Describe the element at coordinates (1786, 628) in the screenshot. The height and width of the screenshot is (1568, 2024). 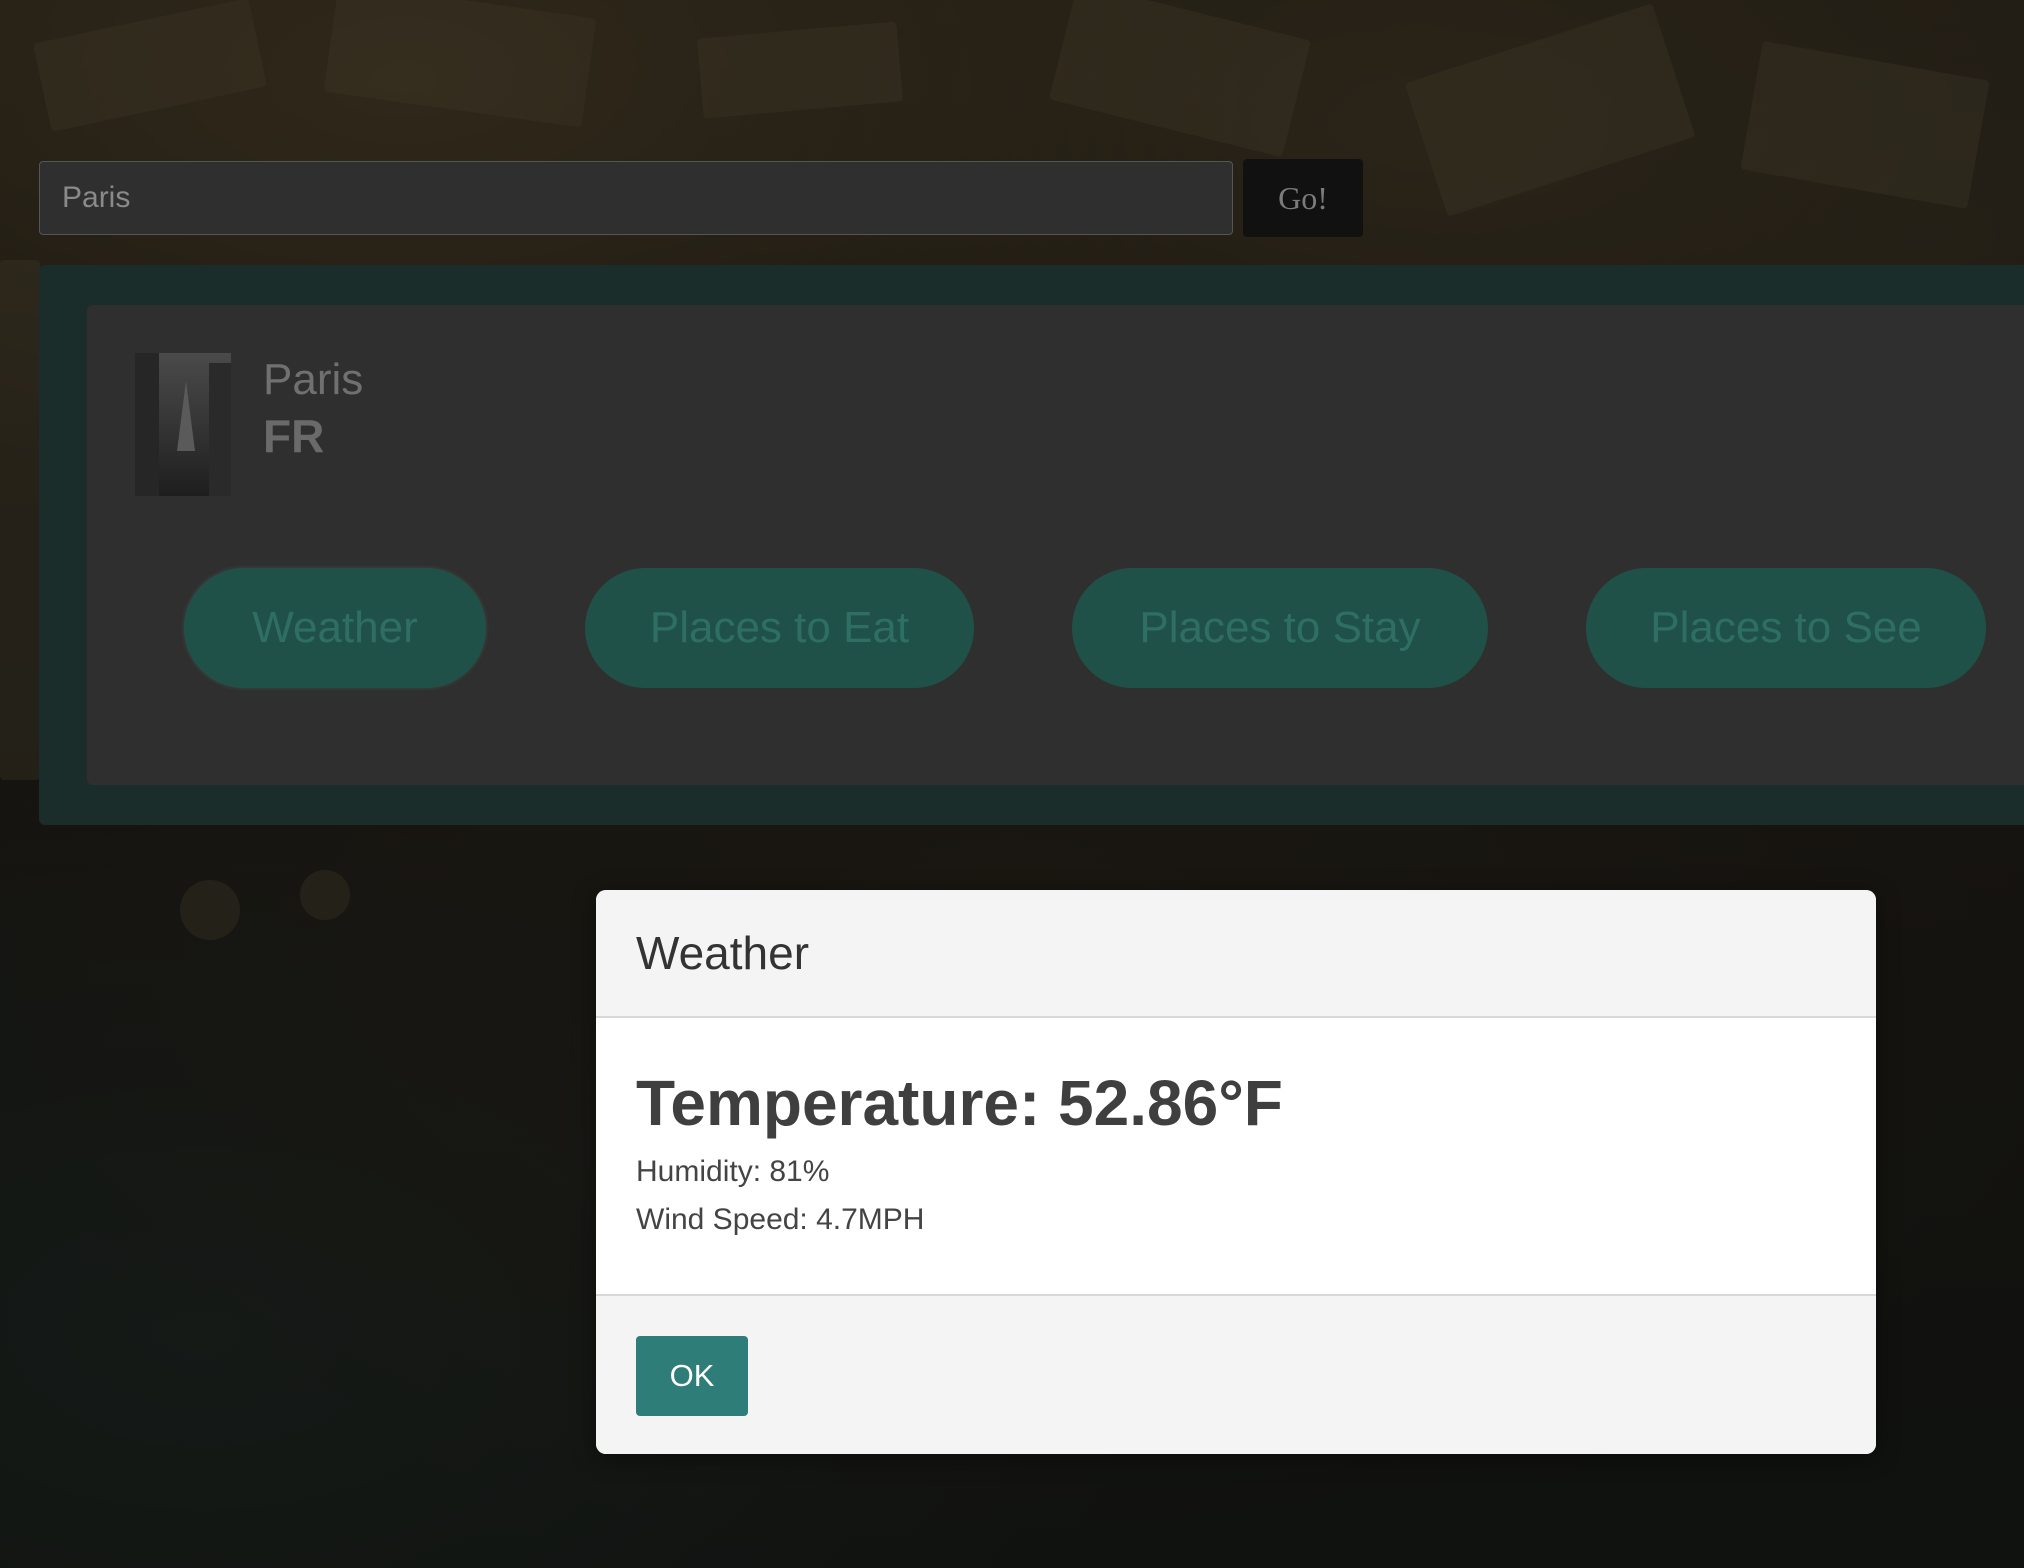
I see `places-to-see-button: Places to See` at that location.